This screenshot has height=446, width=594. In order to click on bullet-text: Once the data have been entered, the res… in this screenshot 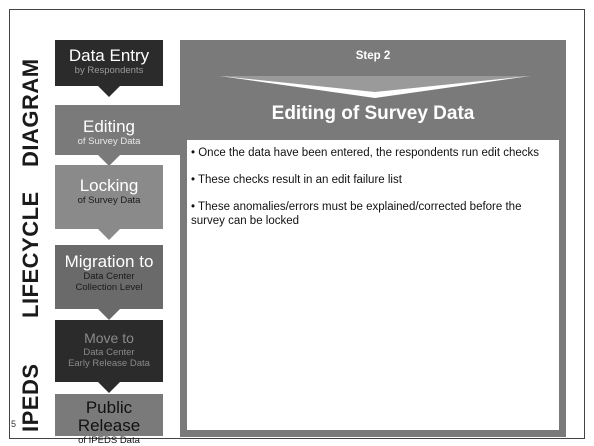, I will do `click(368, 153)`.